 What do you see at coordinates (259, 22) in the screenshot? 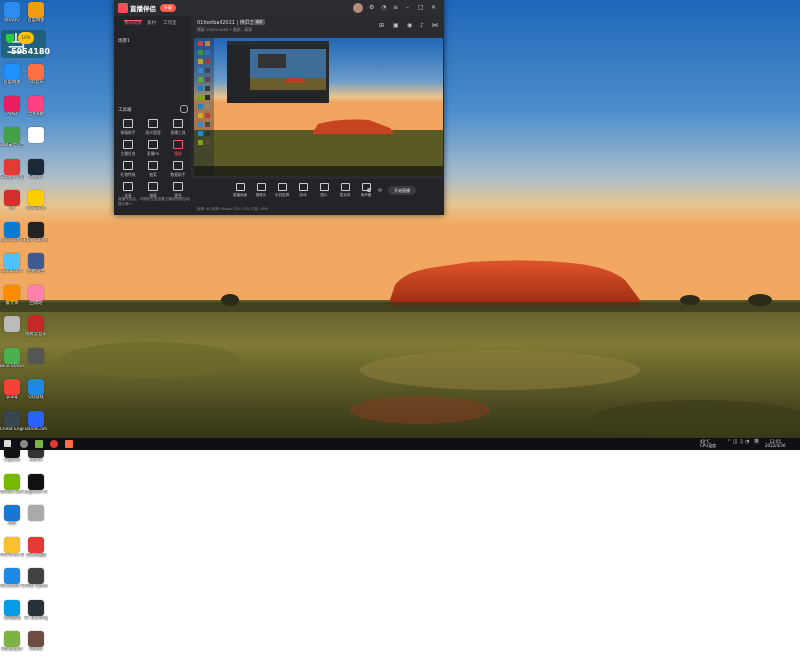
I see `orientation-badge: 横屏` at bounding box center [259, 22].